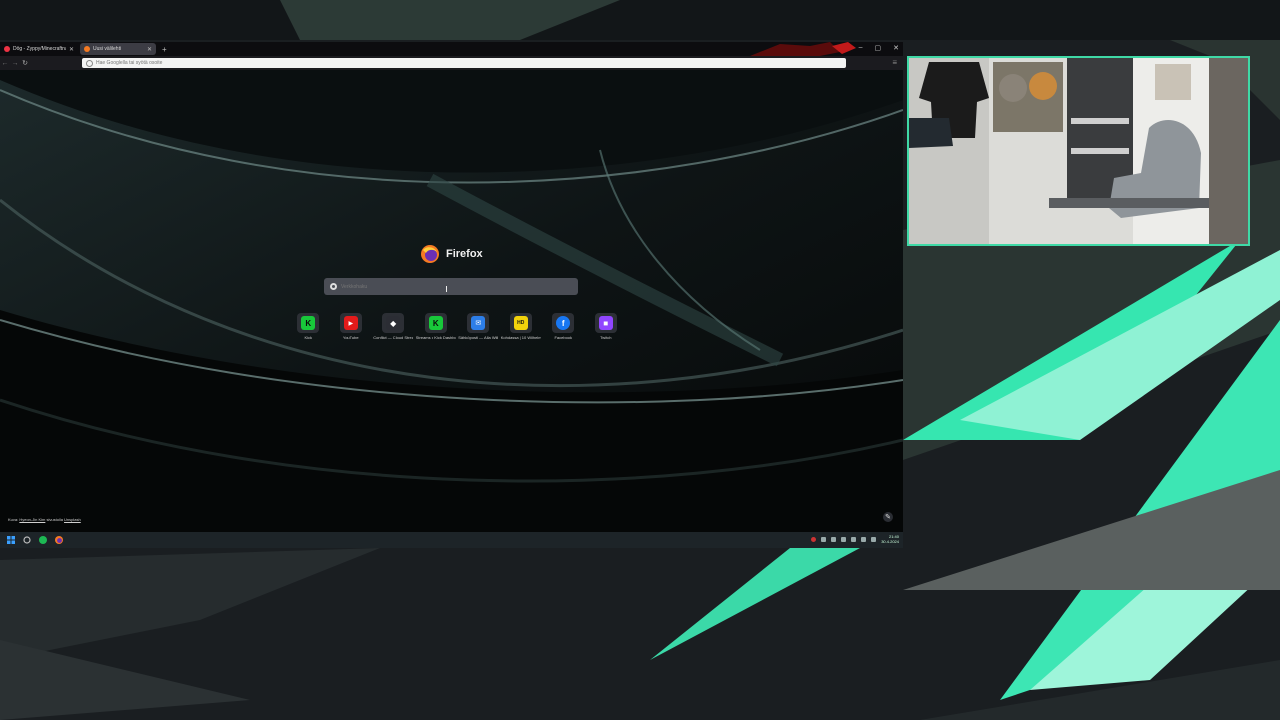  I want to click on shortcut-tile: ▶, so click(350, 323).